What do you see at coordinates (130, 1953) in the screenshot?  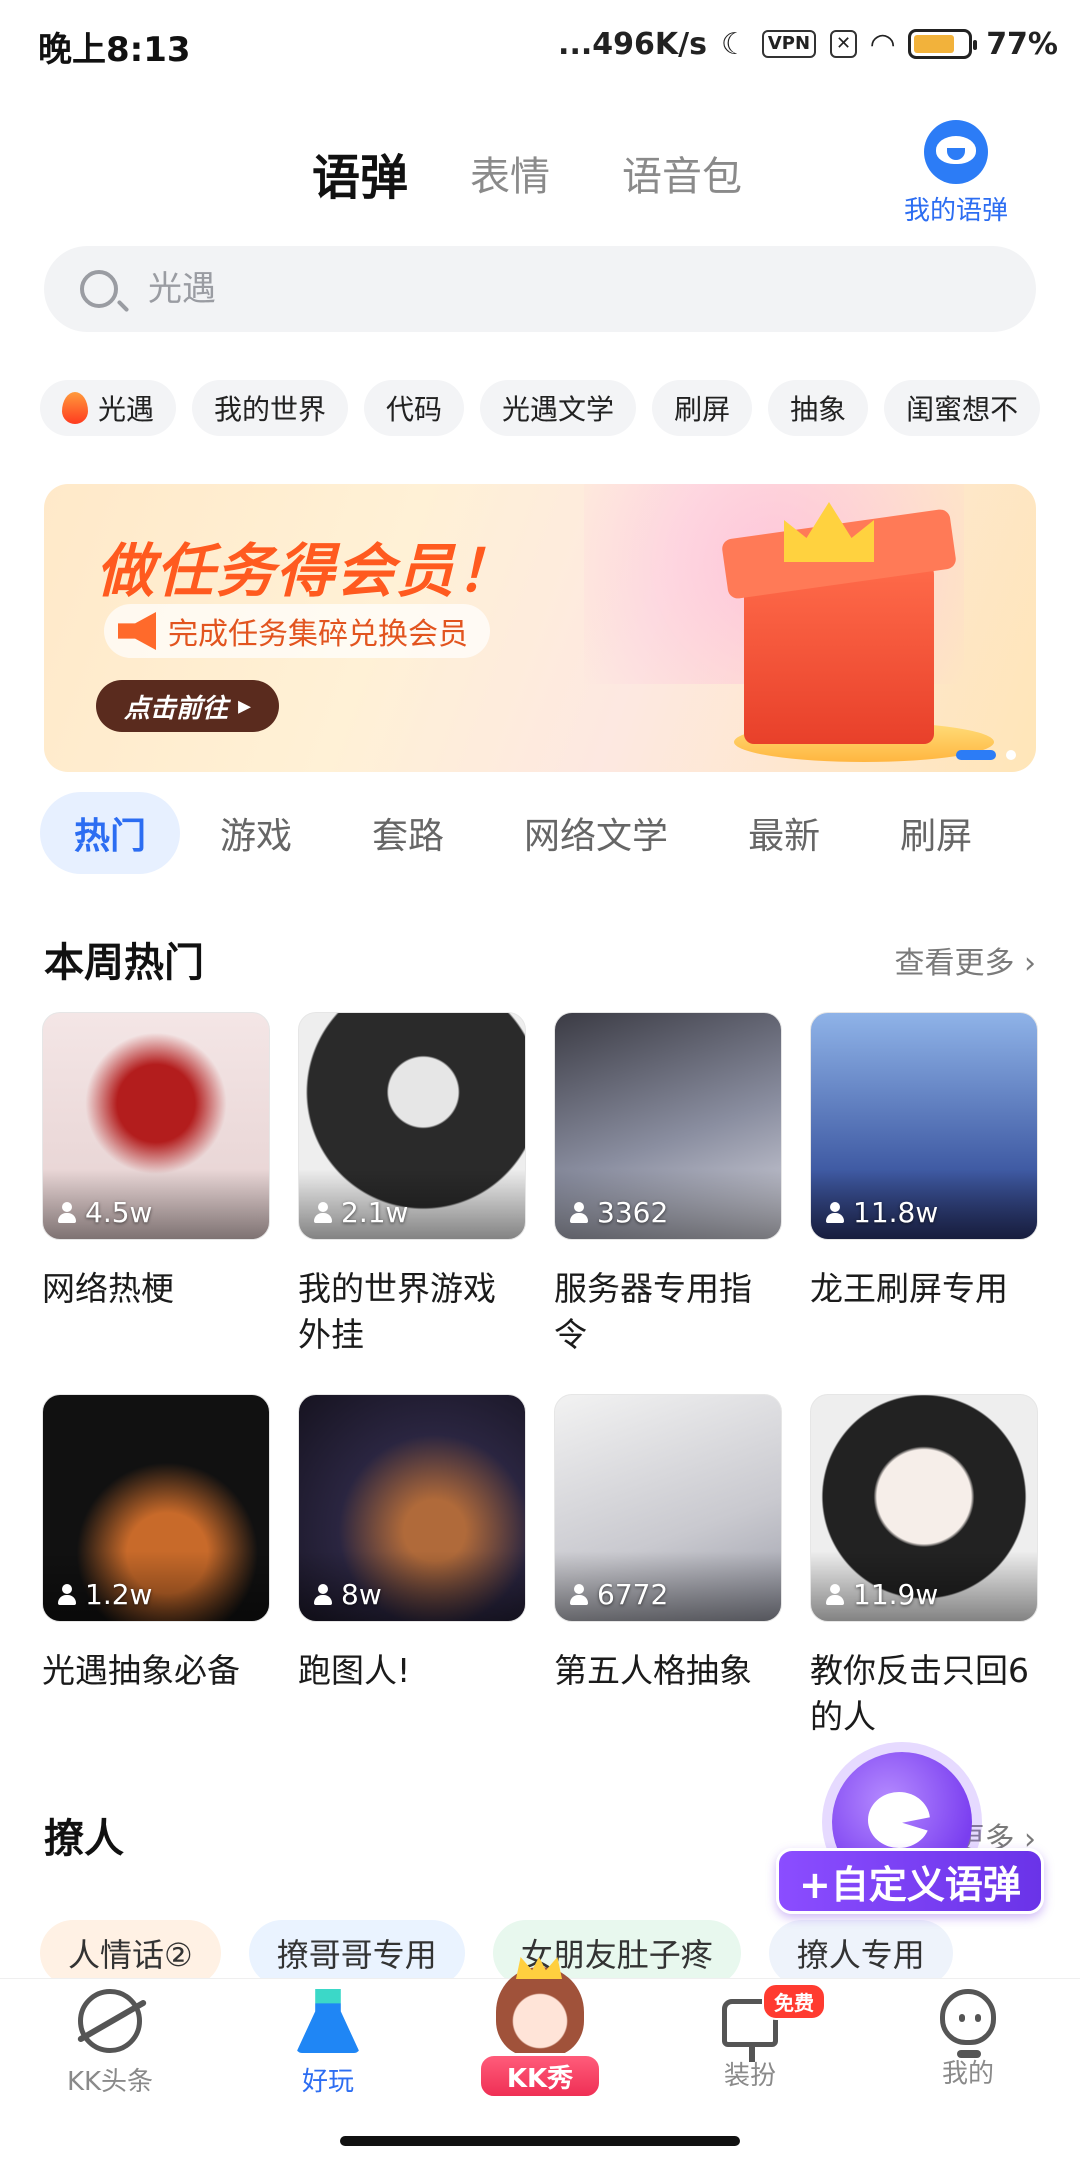 I see `phrase-pill: 人情话②` at bounding box center [130, 1953].